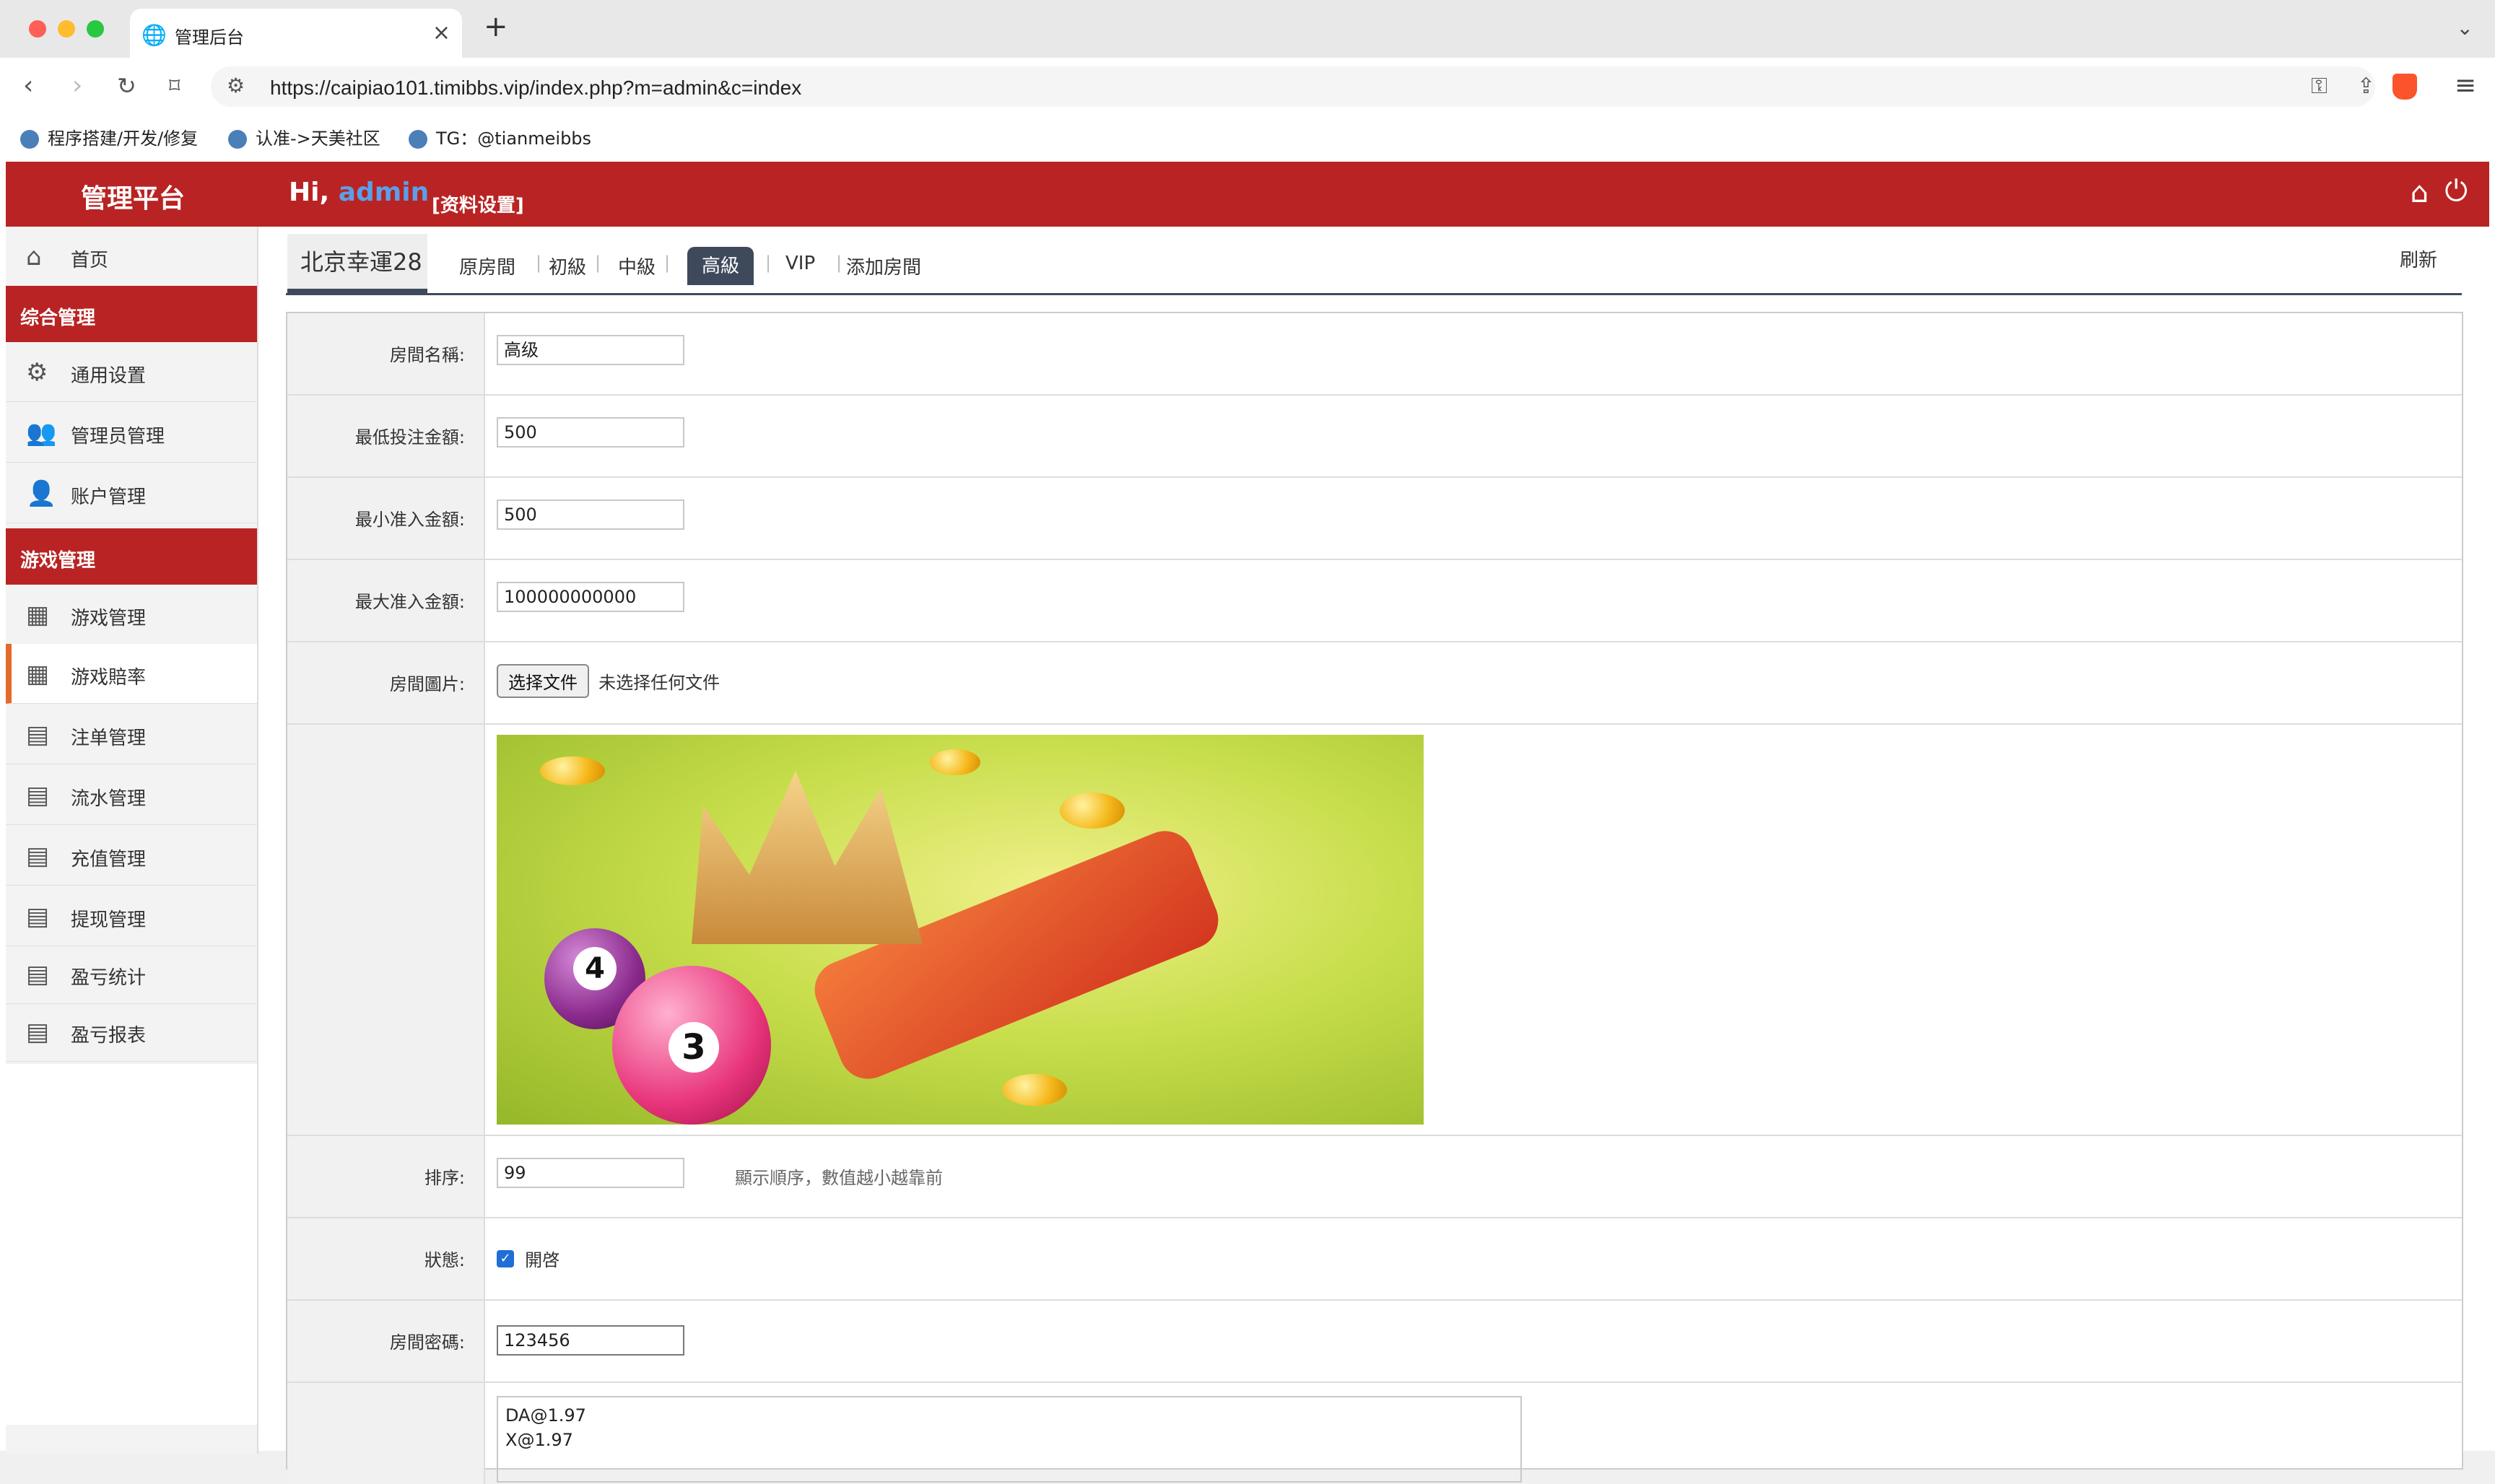 This screenshot has width=2495, height=1484. I want to click on sidebar-item-profit-stats: ▤ 盈亏统计, so click(131, 974).